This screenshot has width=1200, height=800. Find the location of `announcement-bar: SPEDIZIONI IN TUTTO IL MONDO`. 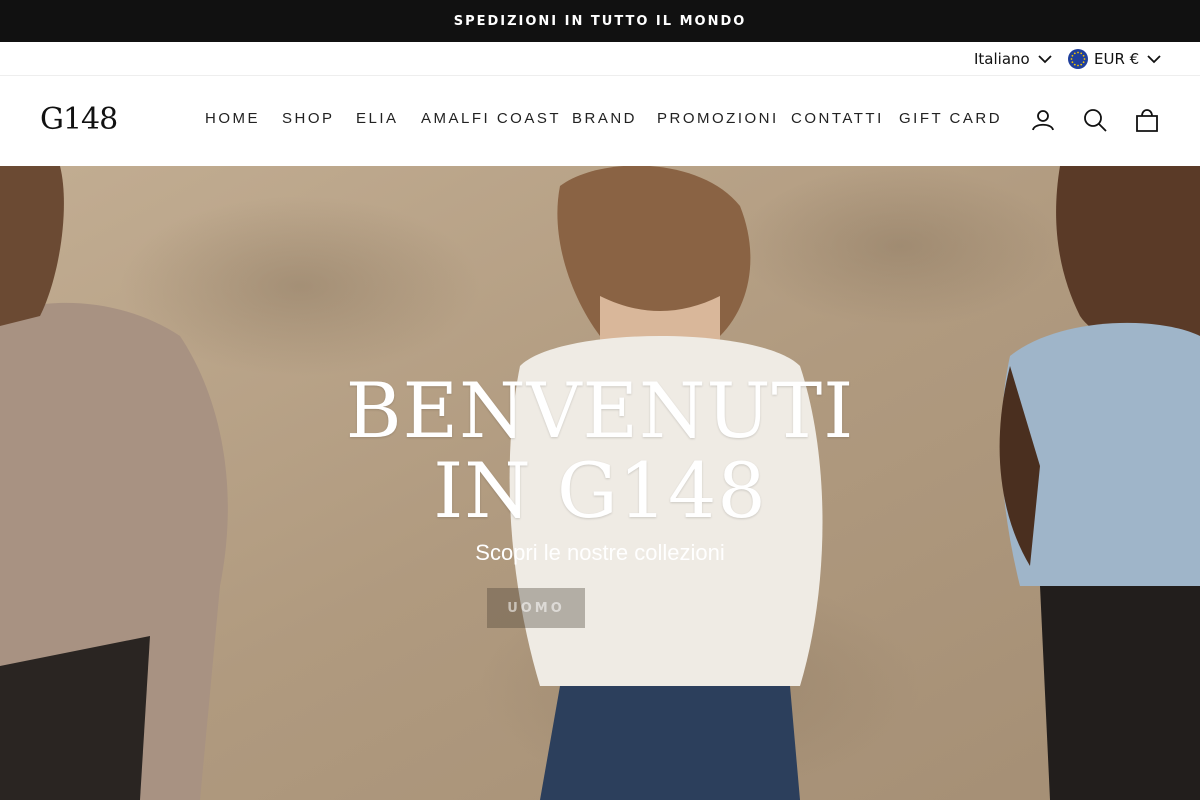

announcement-bar: SPEDIZIONI IN TUTTO IL MONDO is located at coordinates (600, 21).